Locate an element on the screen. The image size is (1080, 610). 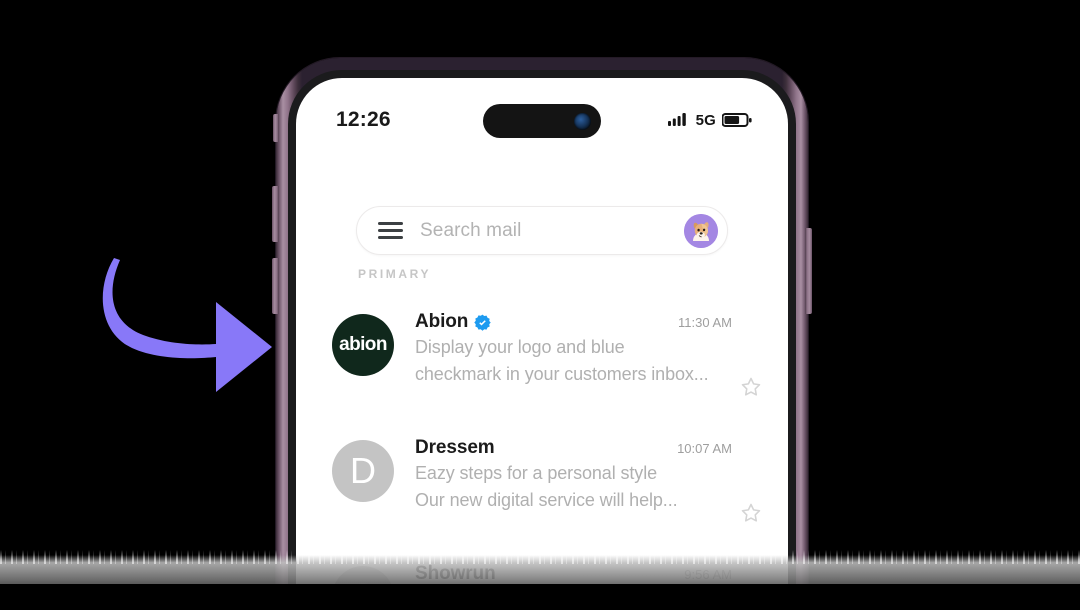
email-sender: Abion is located at coordinates (442, 321).